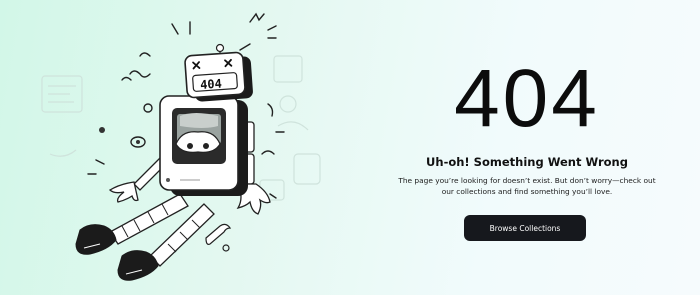 This screenshot has width=700, height=295. Describe the element at coordinates (527, 98) in the screenshot. I see `error-code: 404` at that location.